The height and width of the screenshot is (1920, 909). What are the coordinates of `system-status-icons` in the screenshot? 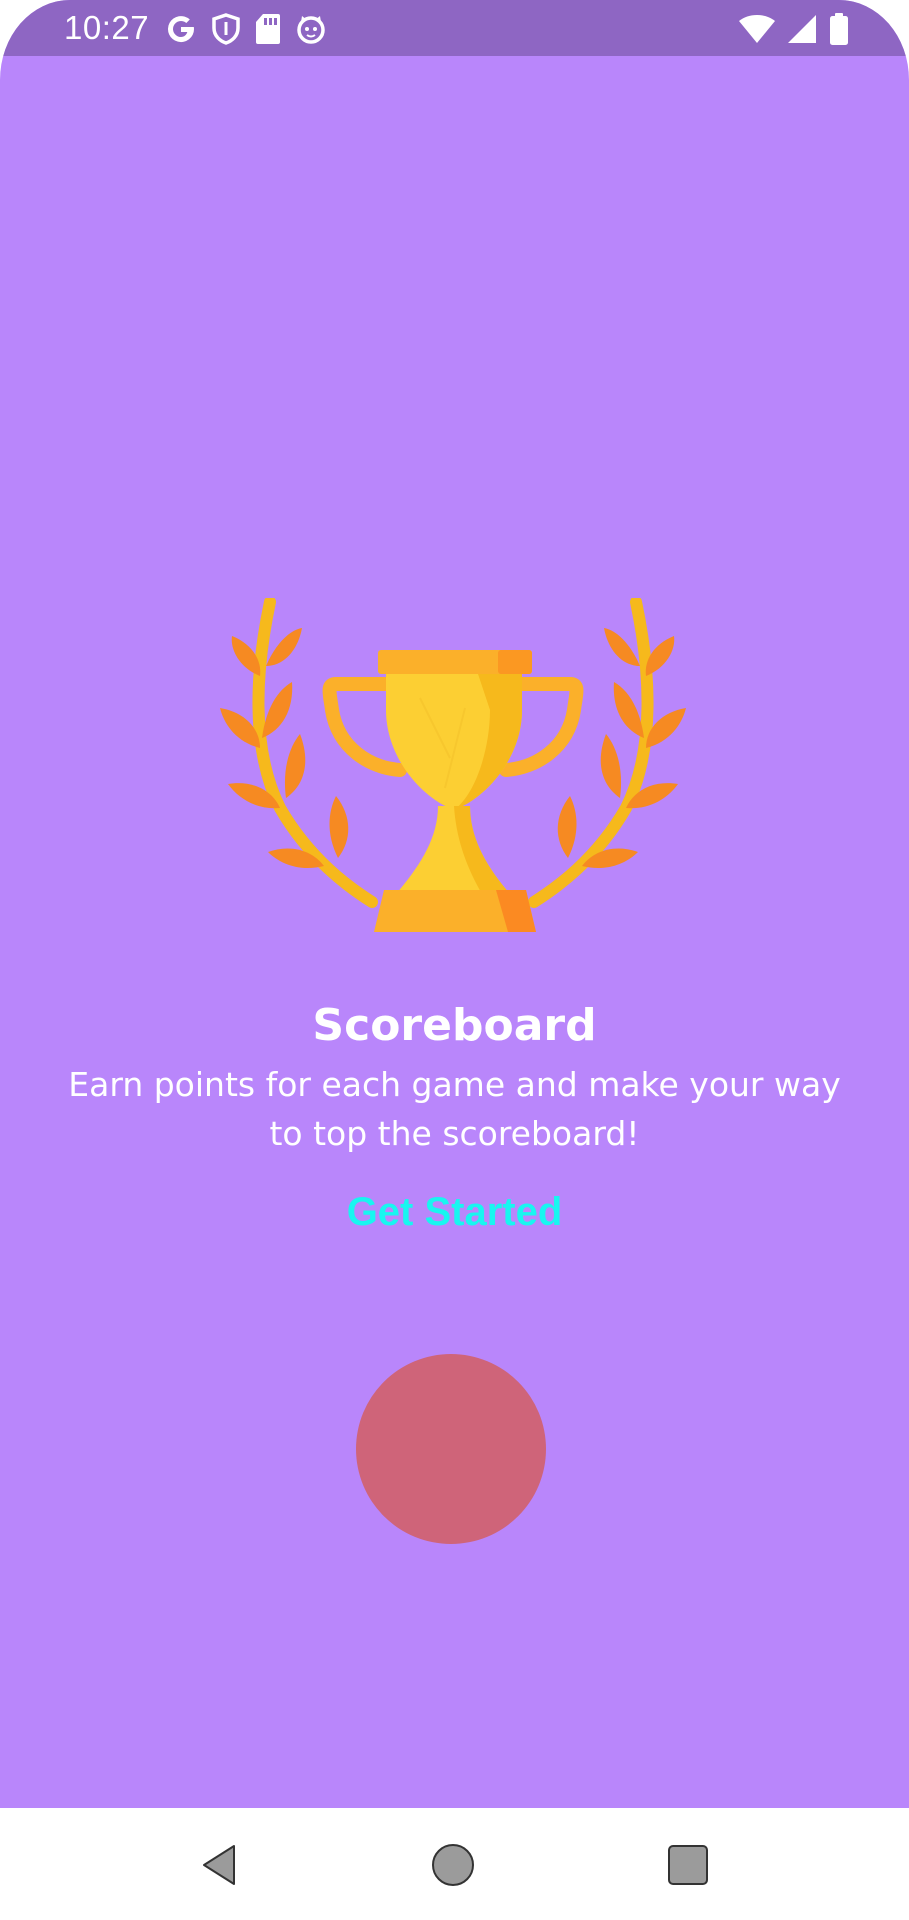 It's located at (794, 29).